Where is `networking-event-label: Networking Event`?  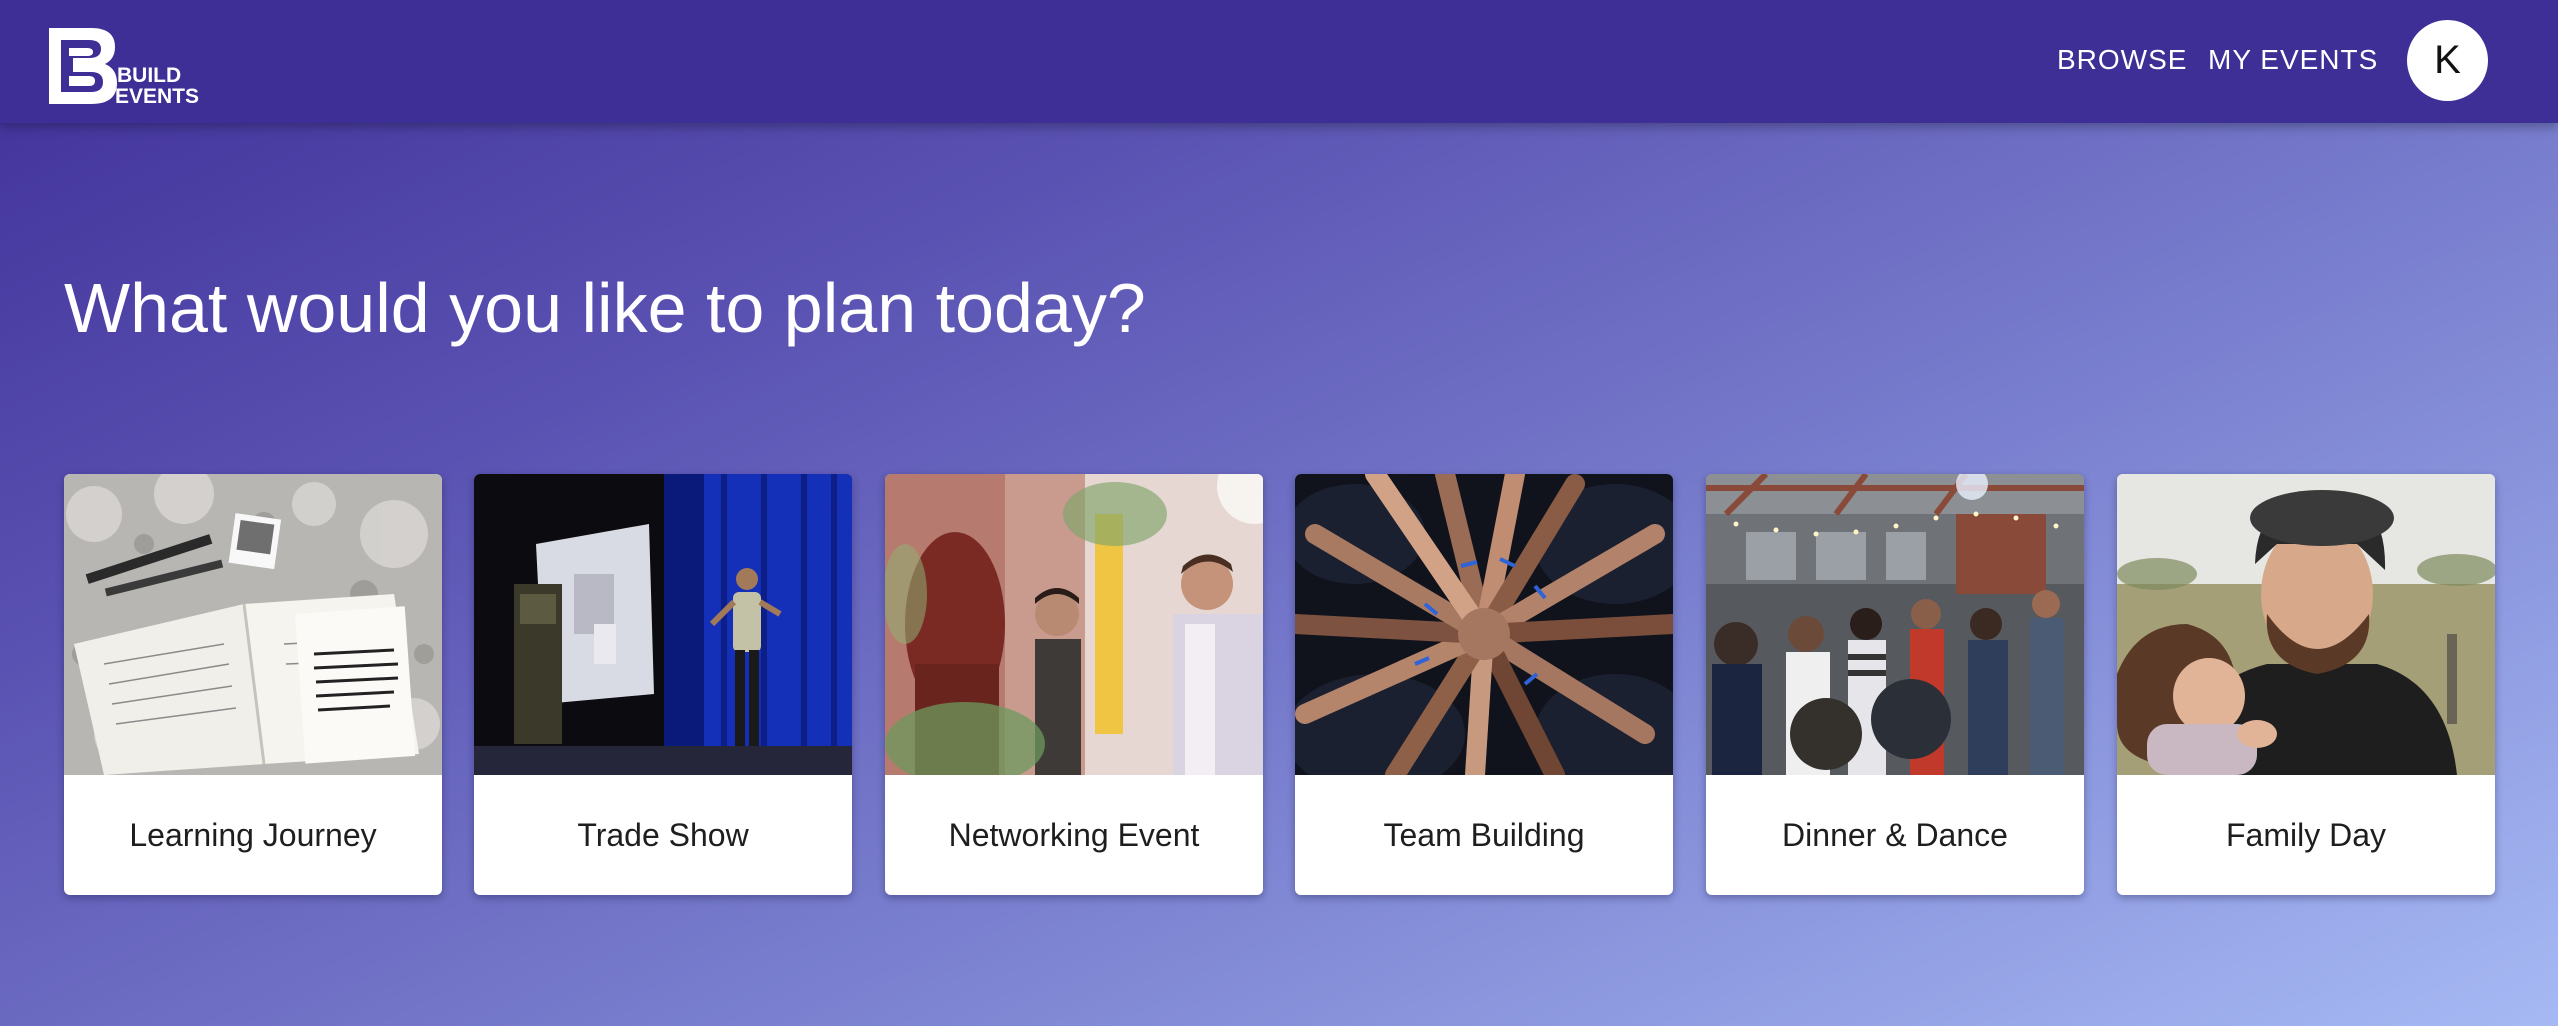
networking-event-label: Networking Event is located at coordinates (1074, 835).